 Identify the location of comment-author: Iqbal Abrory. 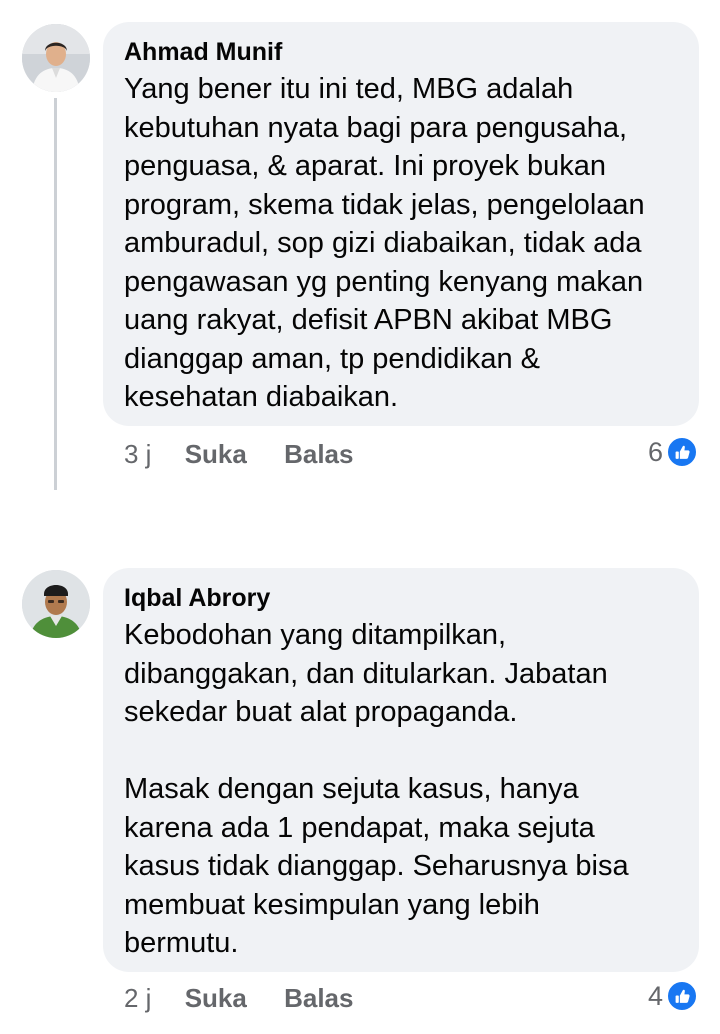
(400, 598).